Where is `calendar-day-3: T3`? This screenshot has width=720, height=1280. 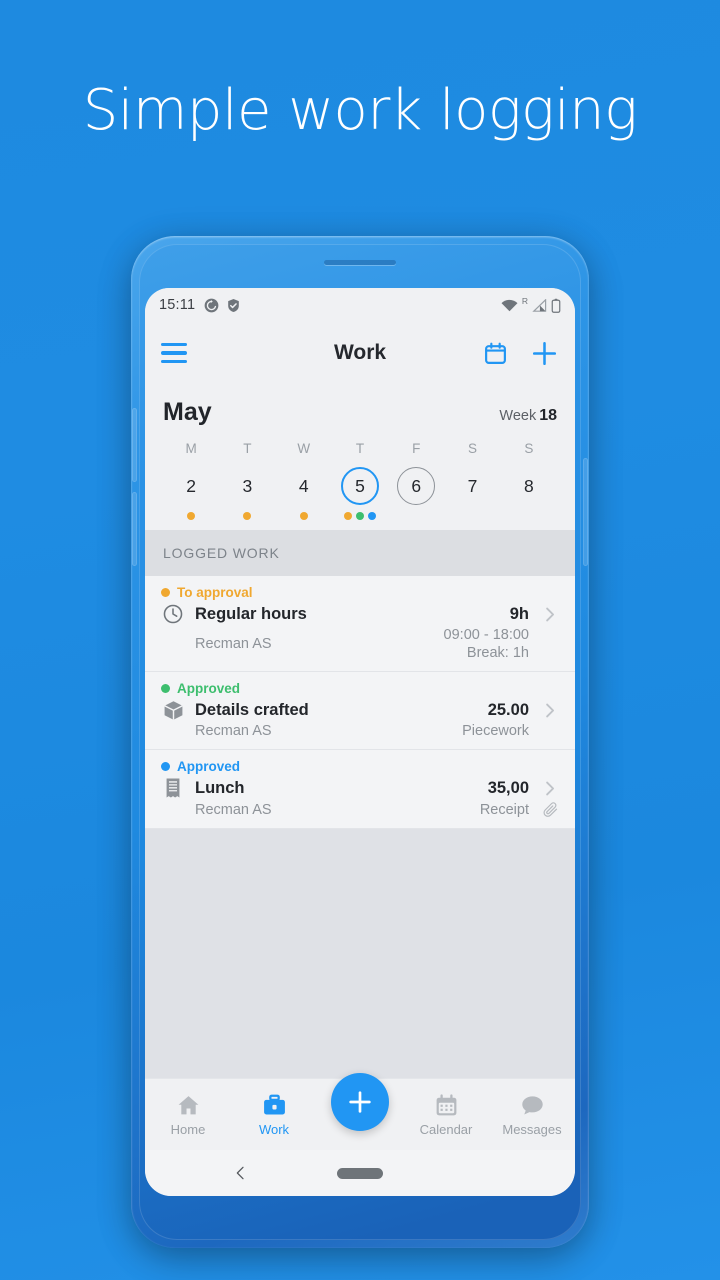 calendar-day-3: T3 is located at coordinates (247, 480).